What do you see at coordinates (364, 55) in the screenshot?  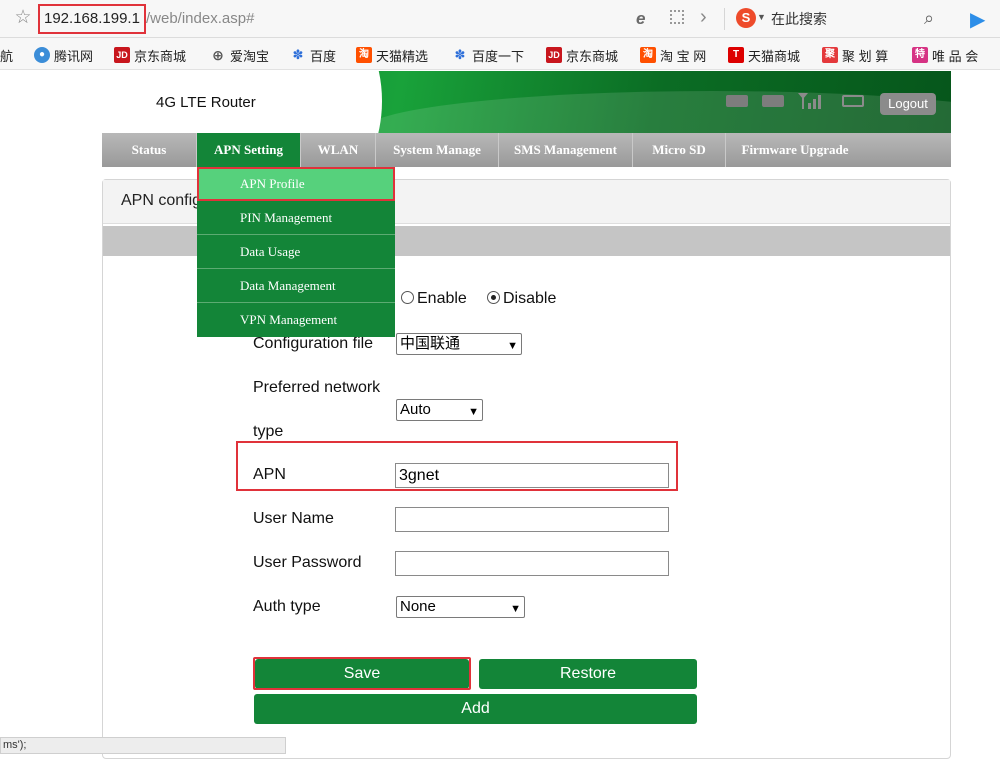 I see `tmall-icon: 淘` at bounding box center [364, 55].